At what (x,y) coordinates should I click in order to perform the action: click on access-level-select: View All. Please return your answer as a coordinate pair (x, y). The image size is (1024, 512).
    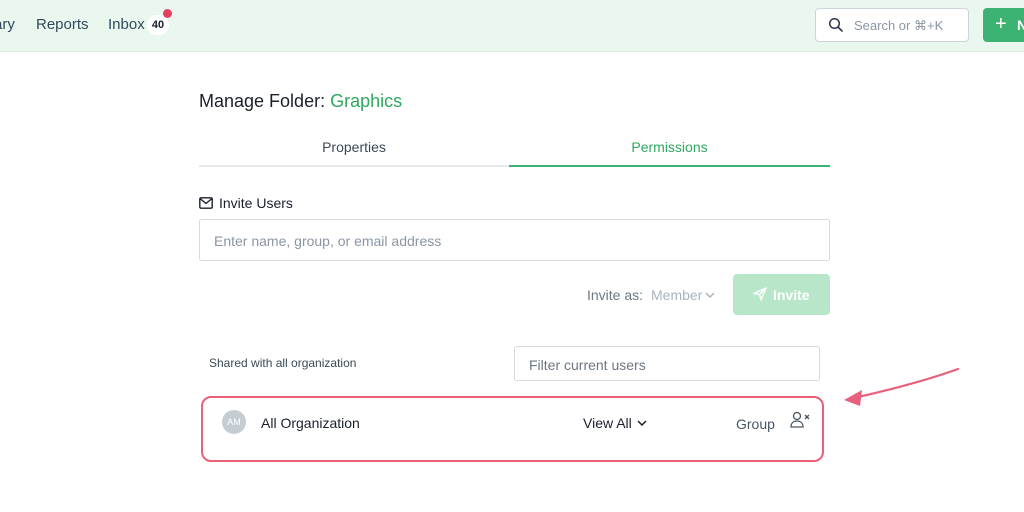
    Looking at the image, I should click on (615, 423).